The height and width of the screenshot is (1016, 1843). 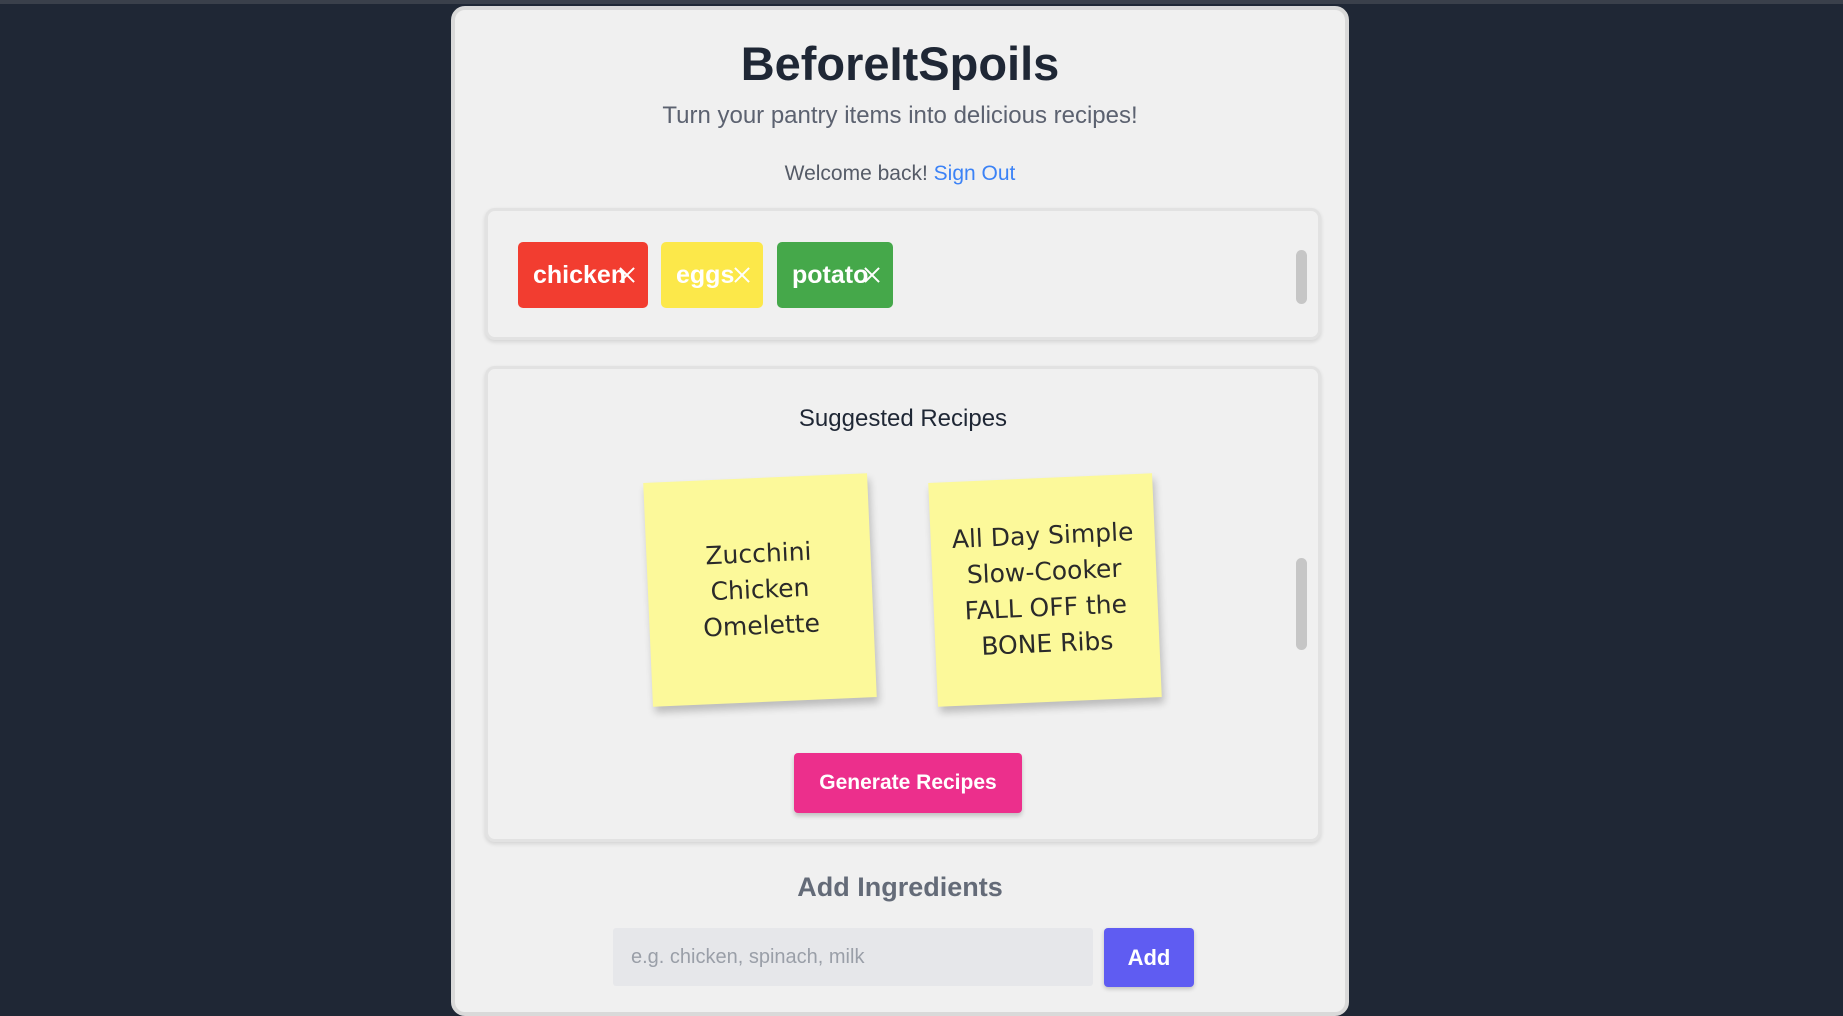 What do you see at coordinates (856, 173) in the screenshot?
I see `welcome-text: Welcome back!` at bounding box center [856, 173].